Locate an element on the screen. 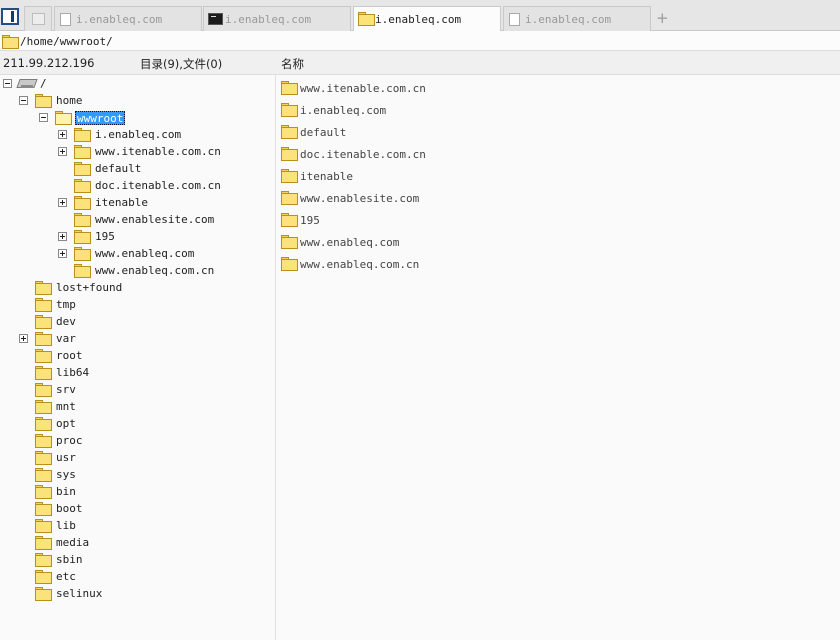 The image size is (840, 640). tree-item-label: lib64 is located at coordinates (73, 372).